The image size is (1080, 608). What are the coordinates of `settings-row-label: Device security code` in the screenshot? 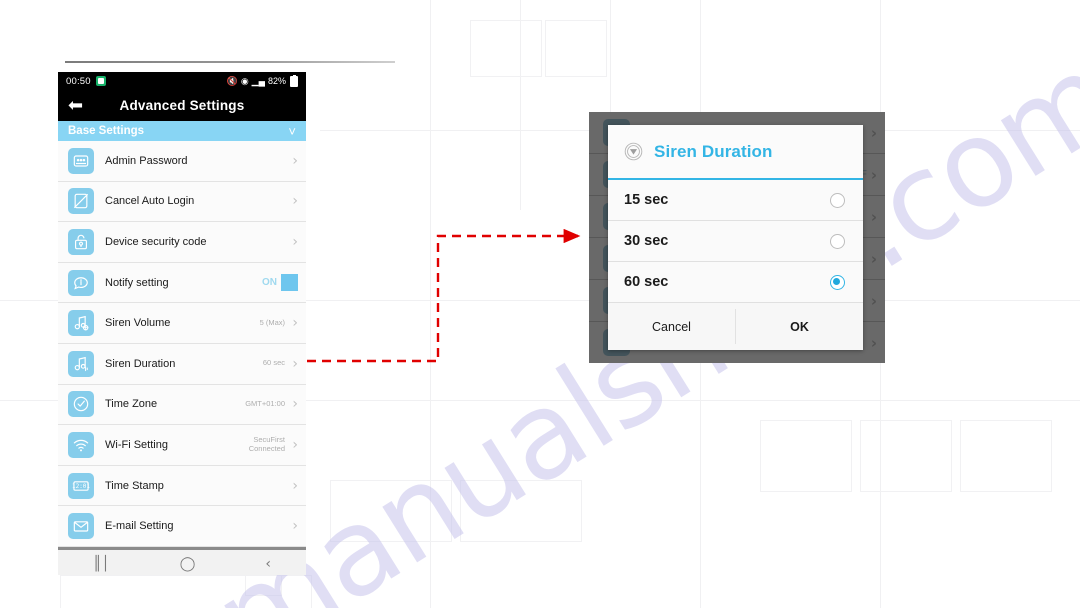 It's located at (156, 241).